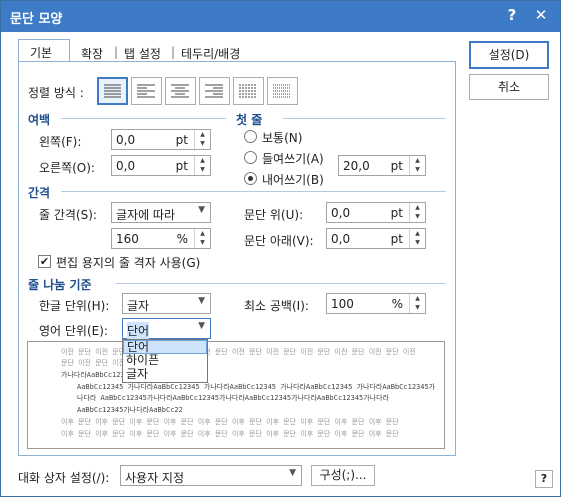 This screenshot has width=561, height=497. Describe the element at coordinates (541, 15) in the screenshot. I see `close-icon: ✕` at that location.